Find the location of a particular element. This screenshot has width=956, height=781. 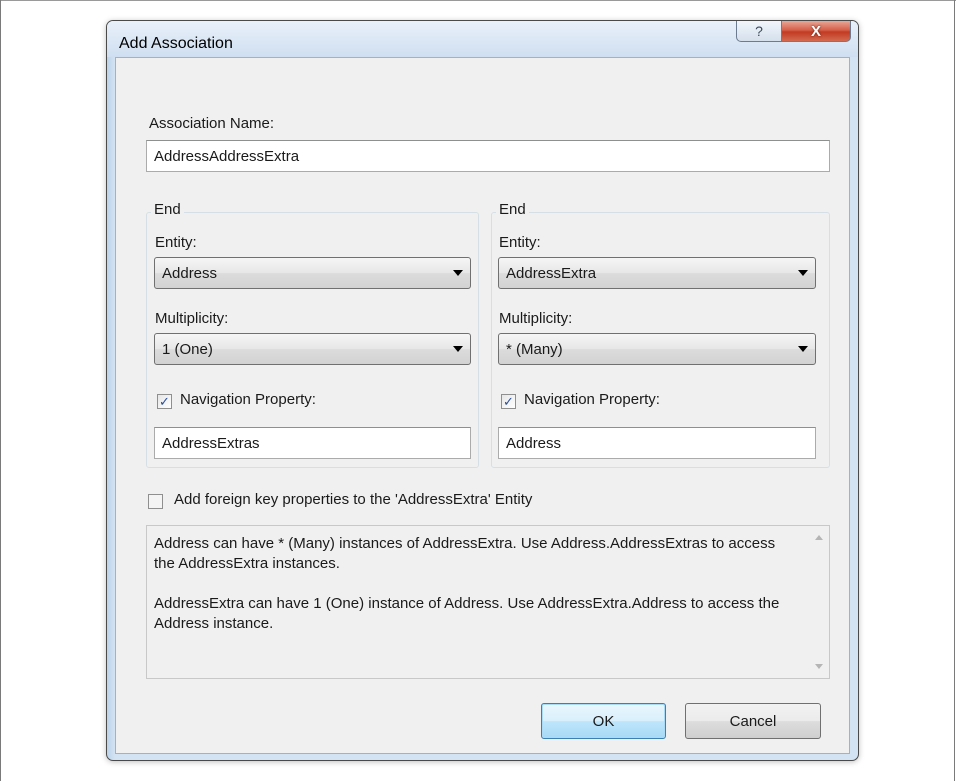

end-group-right-legend: End is located at coordinates (512, 209).